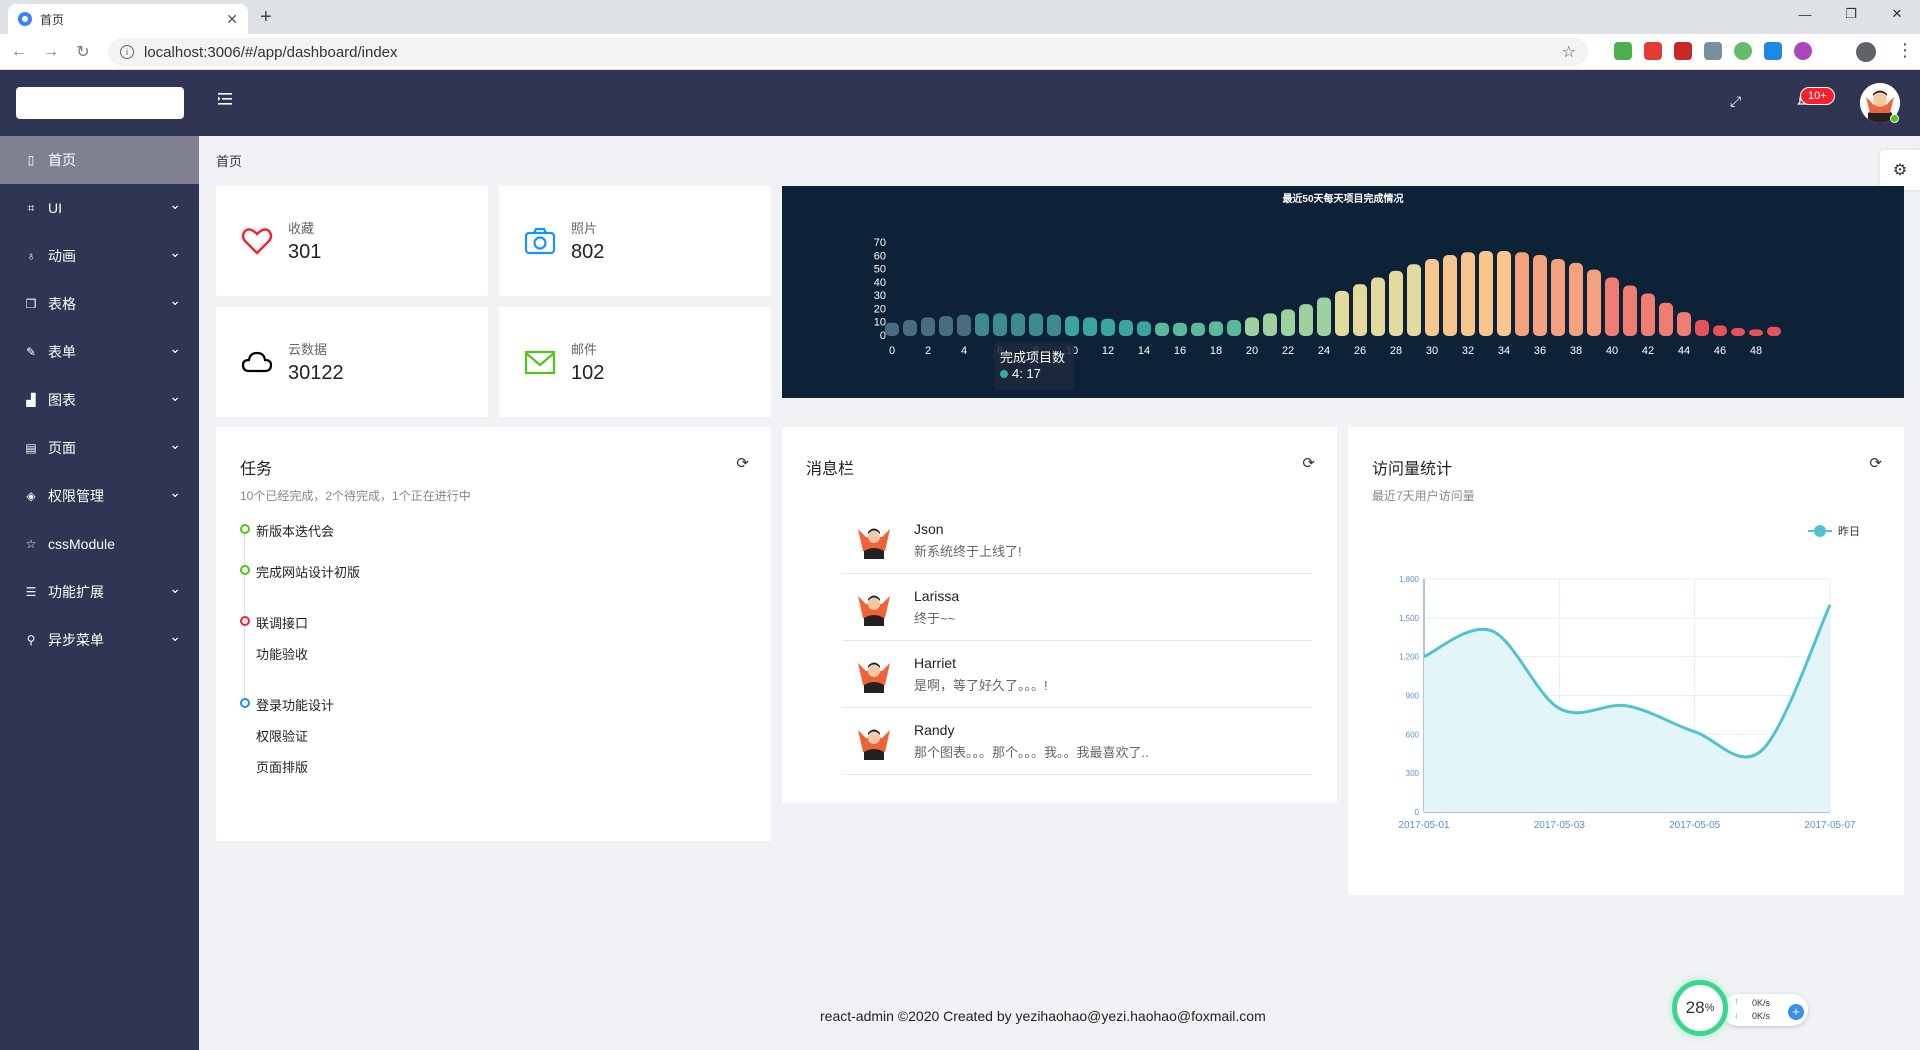  I want to click on reload-icon: ↻, so click(83, 52).